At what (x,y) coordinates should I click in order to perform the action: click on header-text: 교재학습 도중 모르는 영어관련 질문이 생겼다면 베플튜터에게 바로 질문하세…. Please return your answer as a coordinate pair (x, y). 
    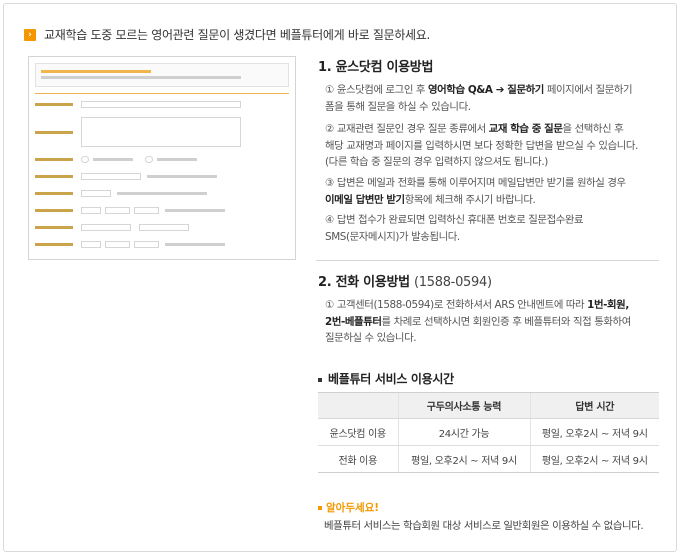
    Looking at the image, I should click on (237, 35).